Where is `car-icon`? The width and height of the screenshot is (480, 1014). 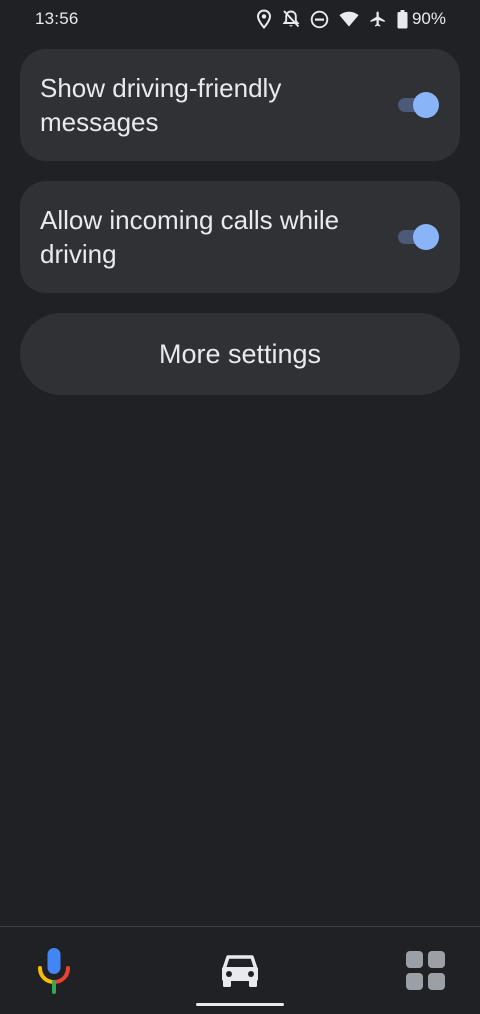 car-icon is located at coordinates (240, 971).